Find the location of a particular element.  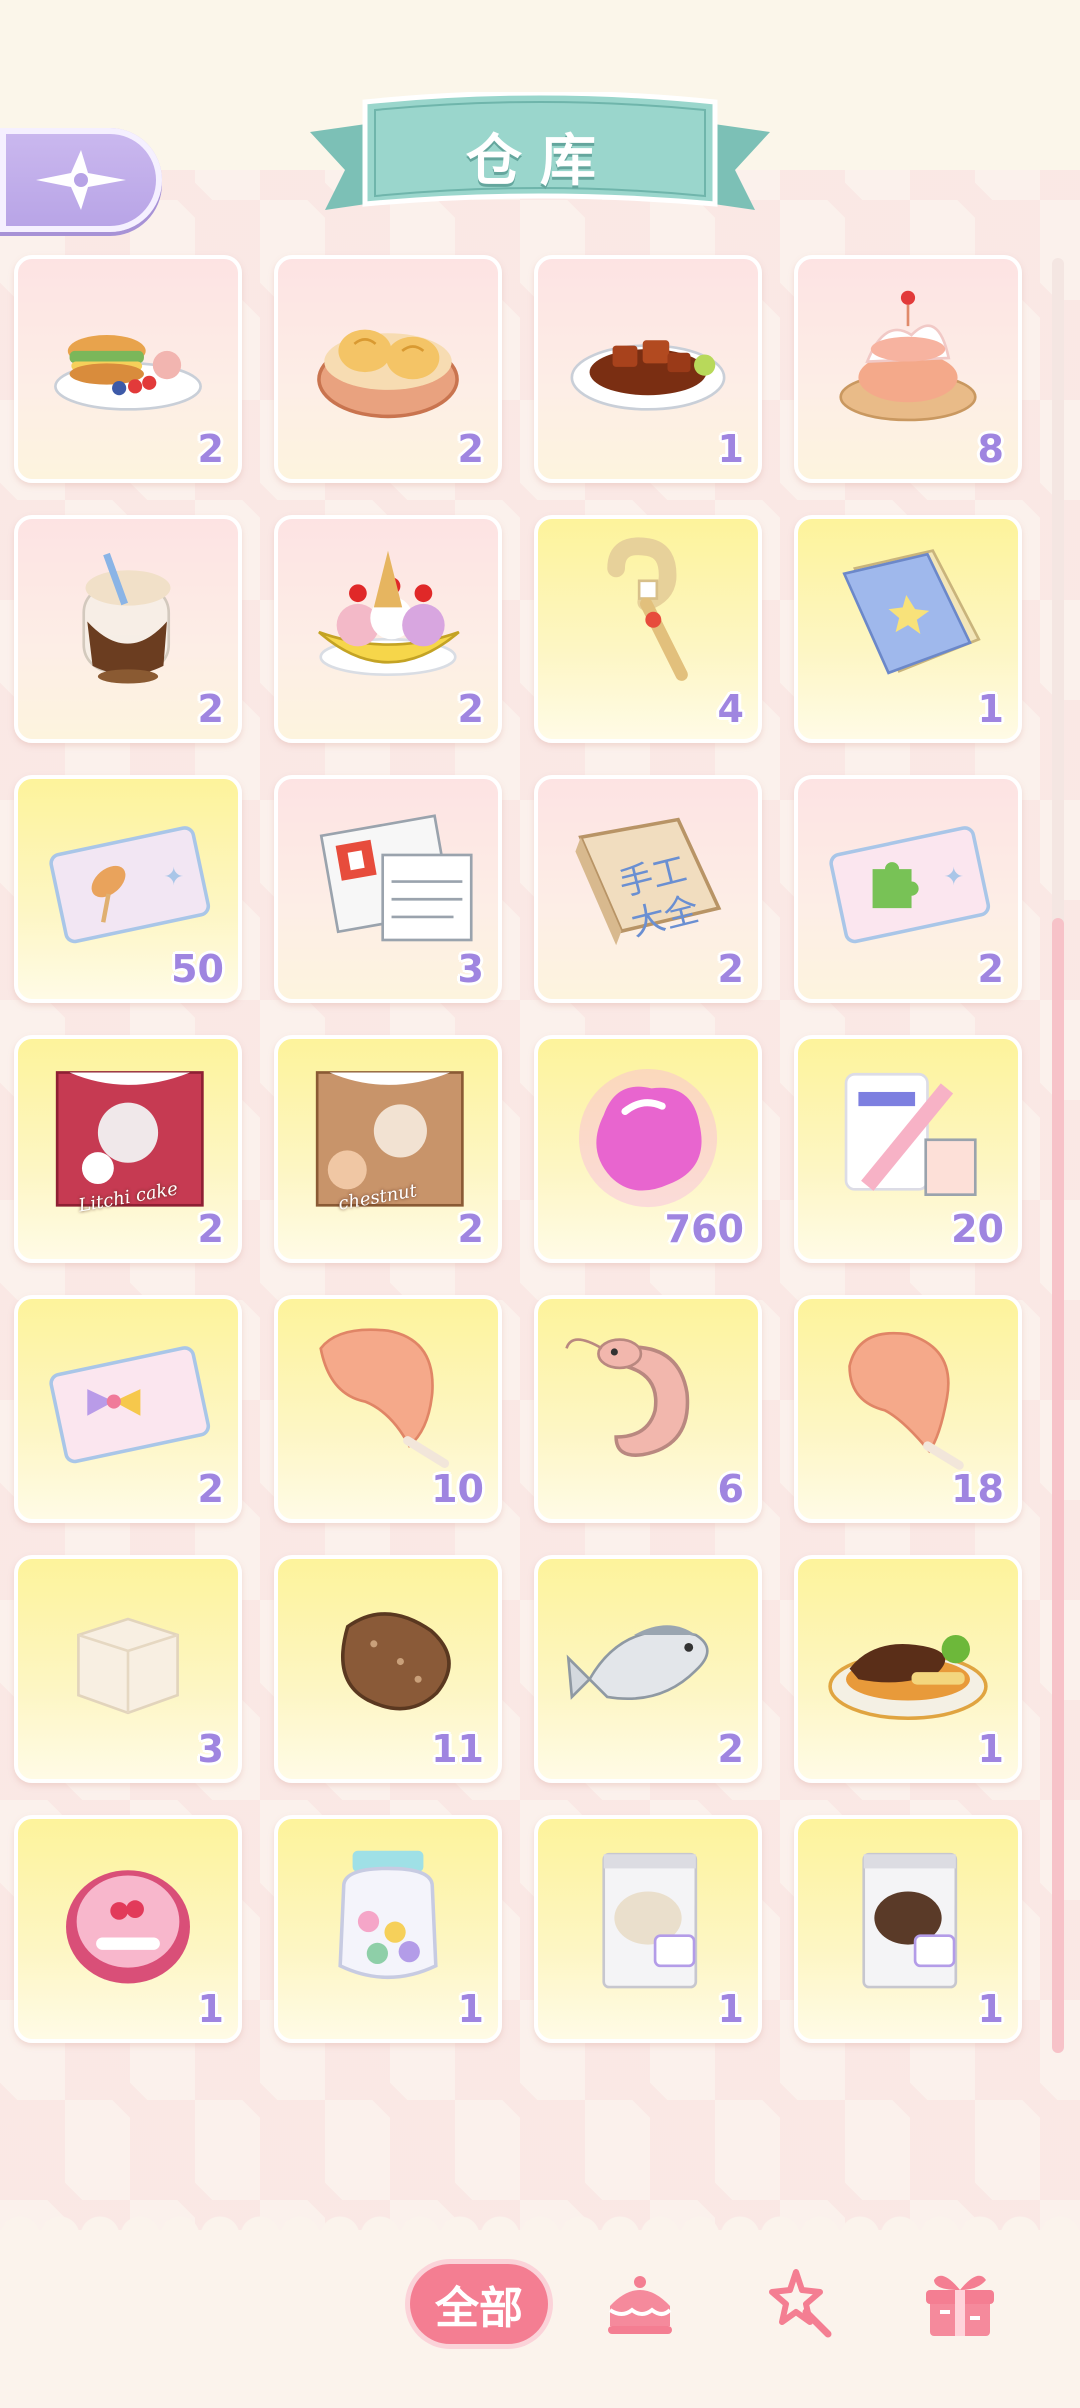

item-count: 10 is located at coordinates (457, 1489).